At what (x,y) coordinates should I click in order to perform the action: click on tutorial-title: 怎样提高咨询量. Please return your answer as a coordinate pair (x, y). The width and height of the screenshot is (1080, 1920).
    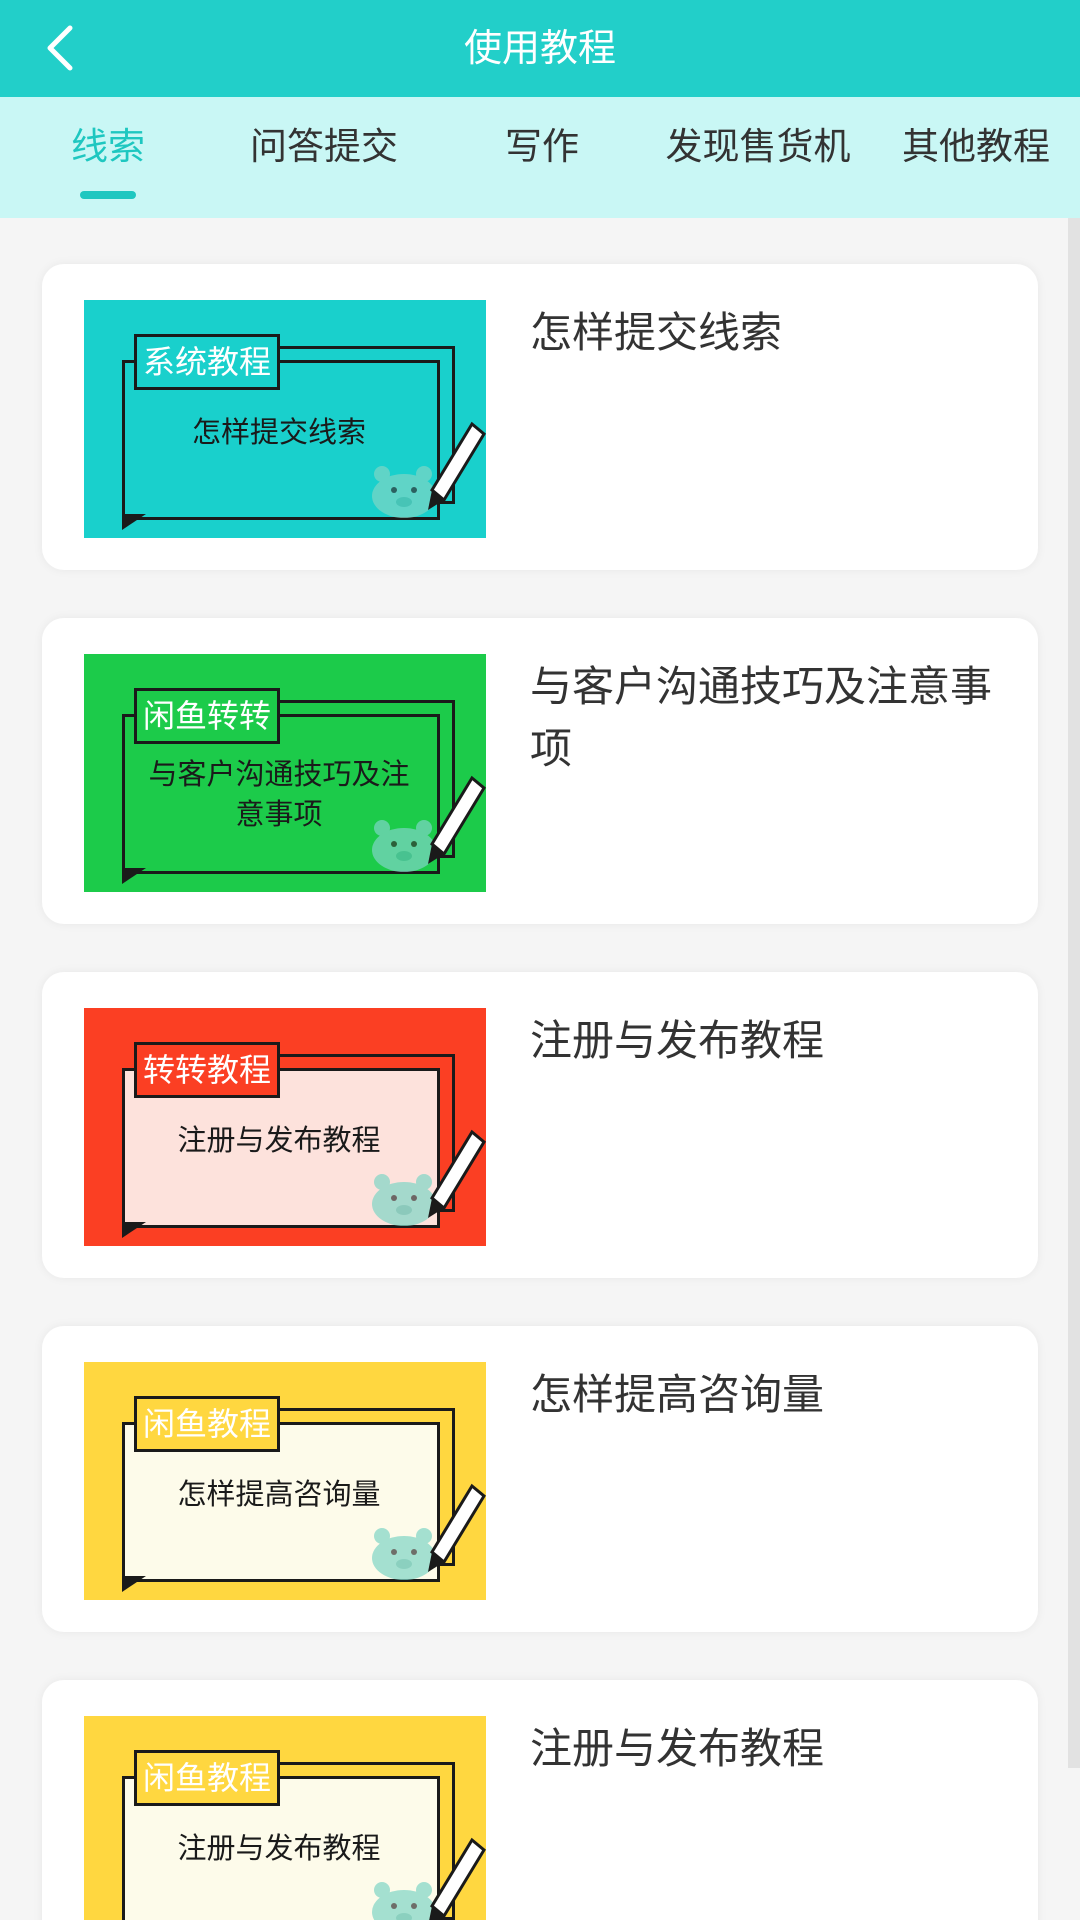
    Looking at the image, I should click on (677, 1394).